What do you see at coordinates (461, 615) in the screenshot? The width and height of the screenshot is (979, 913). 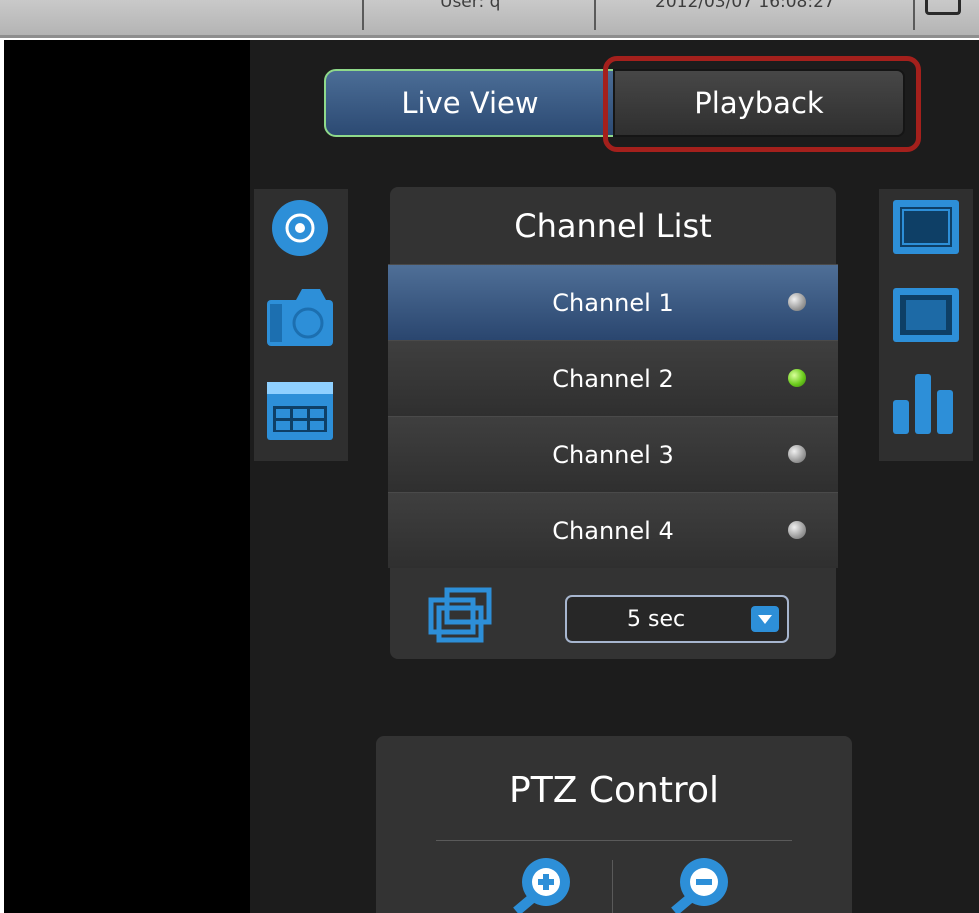 I see `cycle-channels-icon` at bounding box center [461, 615].